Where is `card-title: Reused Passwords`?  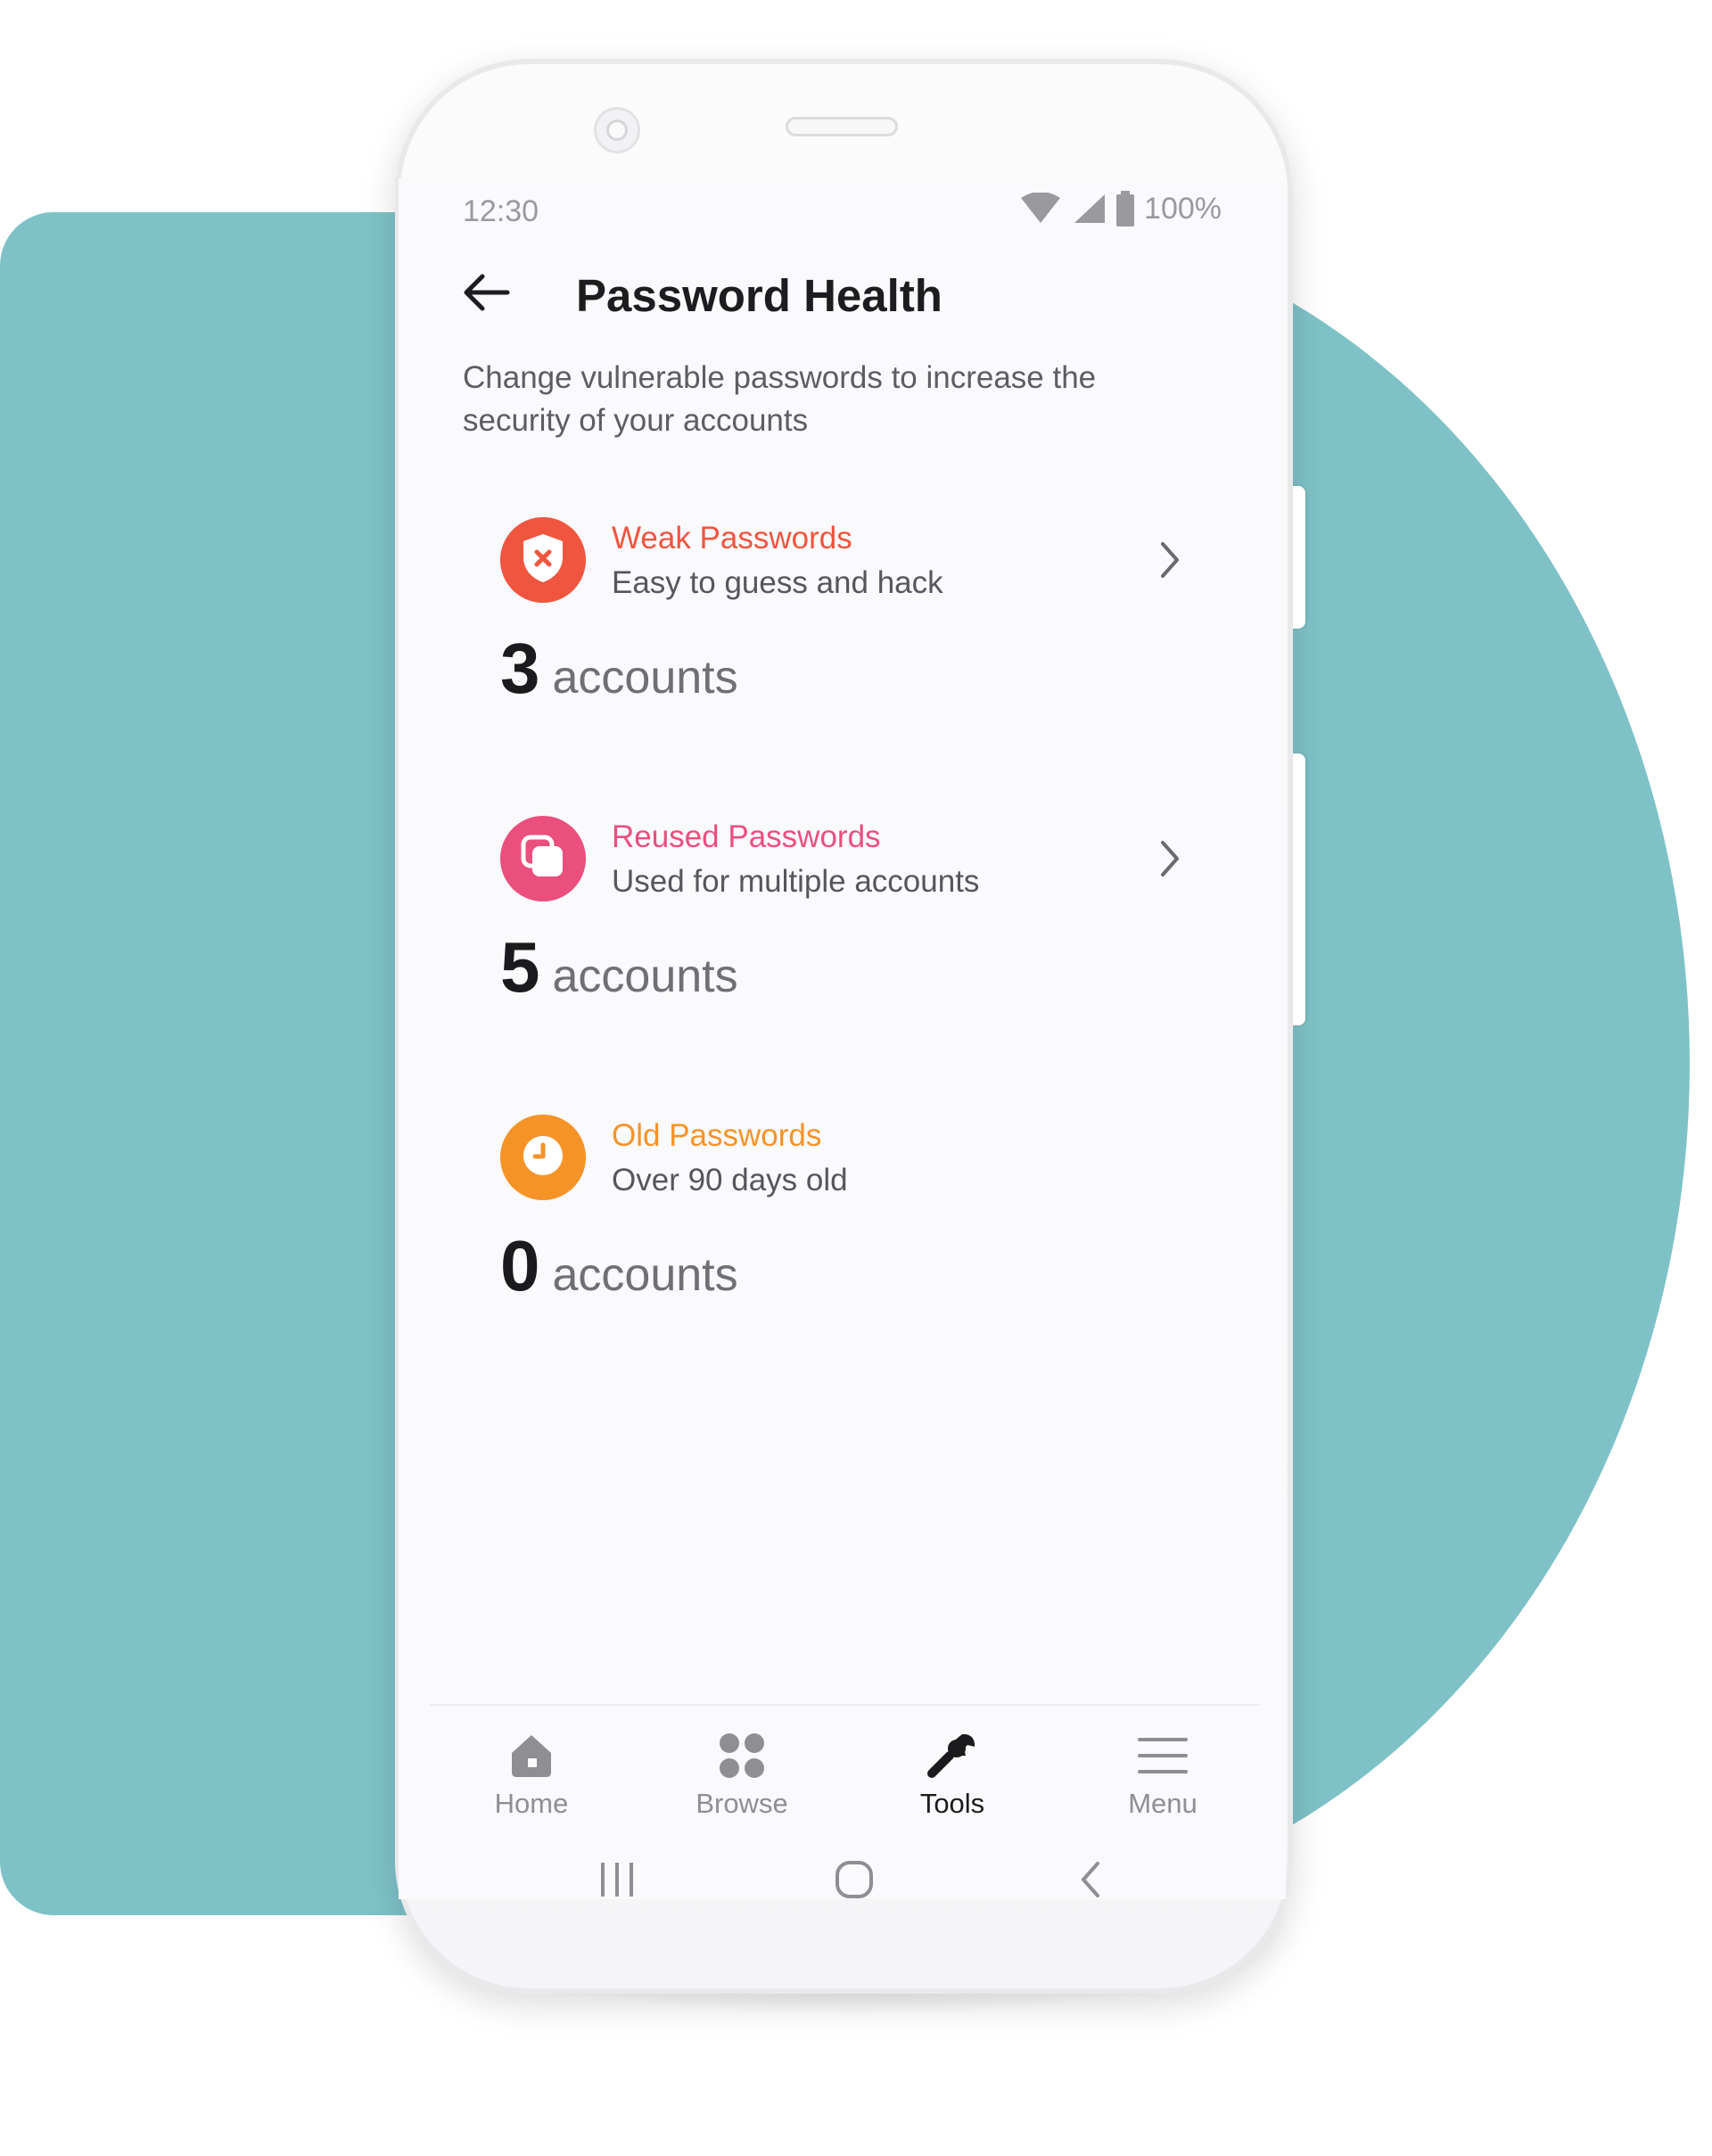
card-title: Reused Passwords is located at coordinates (746, 837).